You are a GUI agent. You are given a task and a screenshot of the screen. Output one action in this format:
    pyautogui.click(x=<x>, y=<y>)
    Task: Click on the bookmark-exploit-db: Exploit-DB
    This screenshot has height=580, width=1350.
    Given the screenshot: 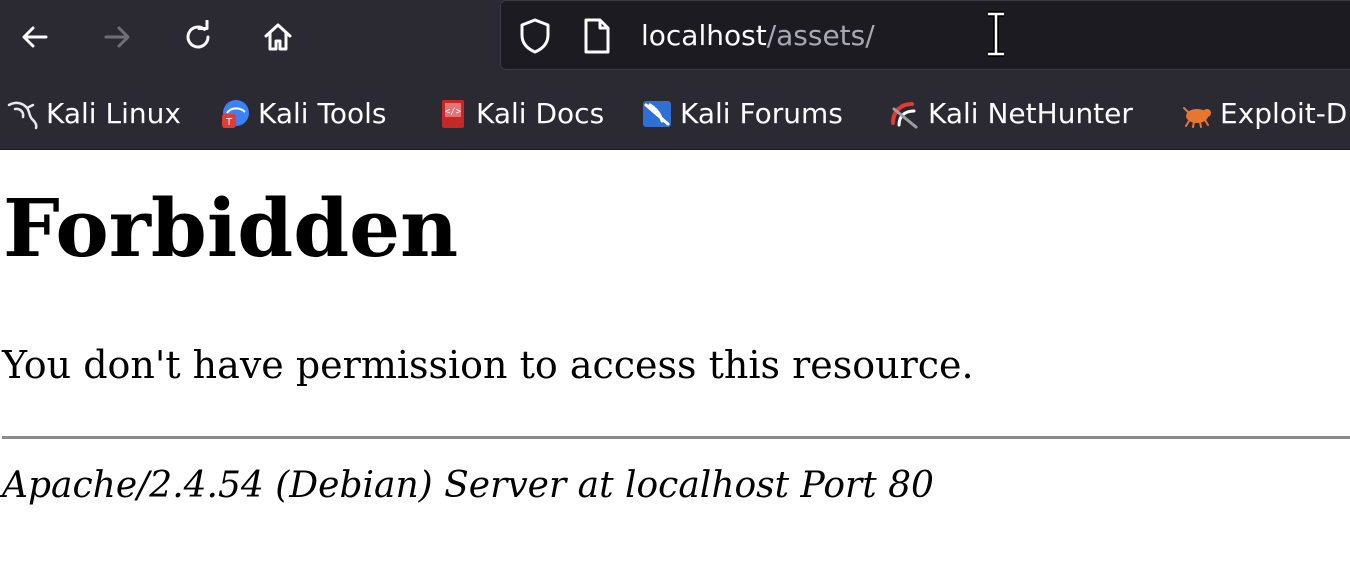 What is the action you would take?
    pyautogui.click(x=1265, y=114)
    